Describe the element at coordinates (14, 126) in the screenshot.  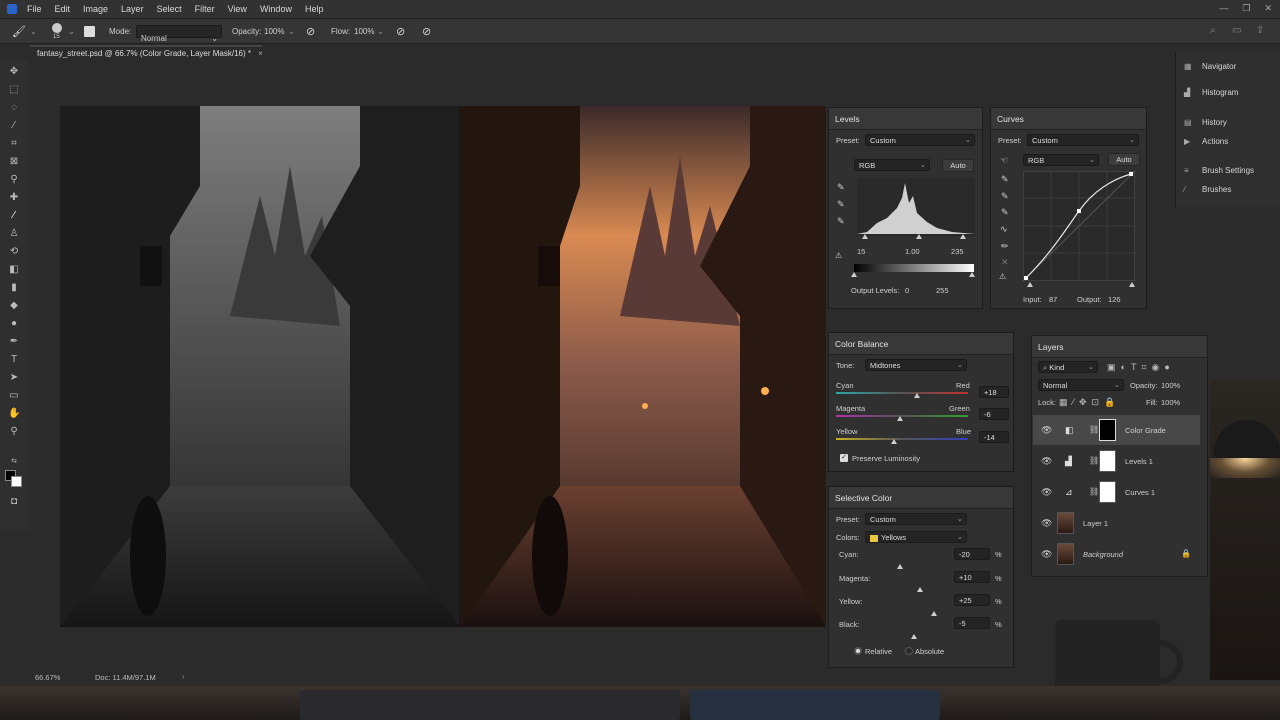
I see `quick-select-tool-icon: ⁄` at that location.